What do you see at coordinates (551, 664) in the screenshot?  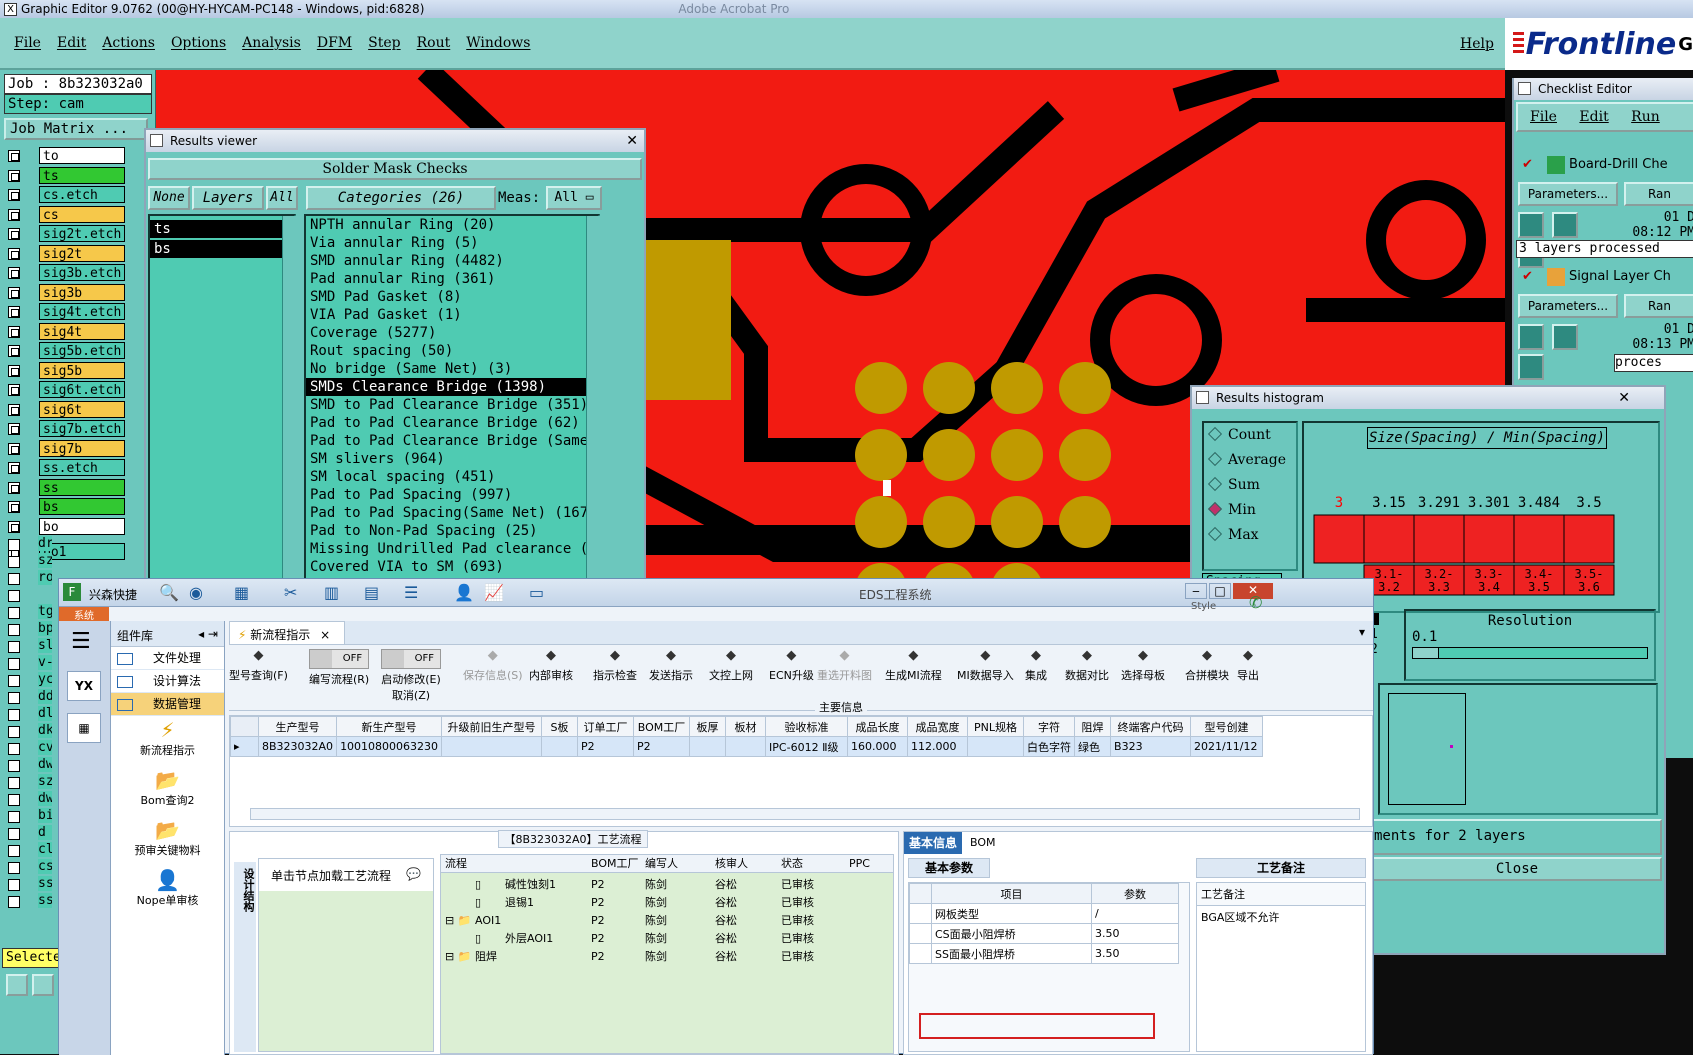 I see `toolbar-button: ◆ 内部审核` at bounding box center [551, 664].